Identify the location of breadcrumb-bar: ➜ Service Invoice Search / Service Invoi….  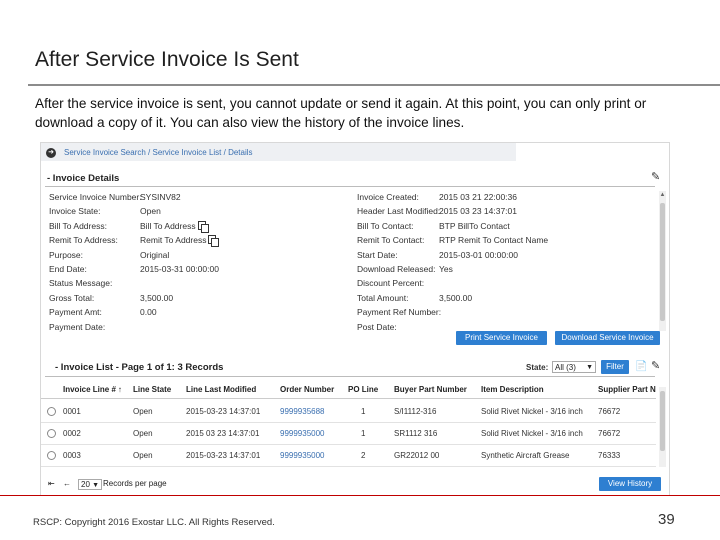
(278, 152).